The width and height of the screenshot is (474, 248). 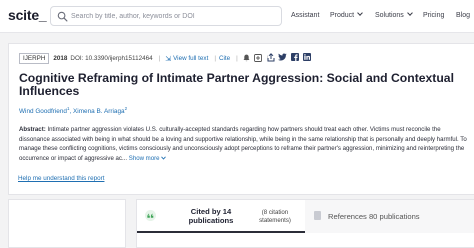 I want to click on search-input, so click(x=175, y=16).